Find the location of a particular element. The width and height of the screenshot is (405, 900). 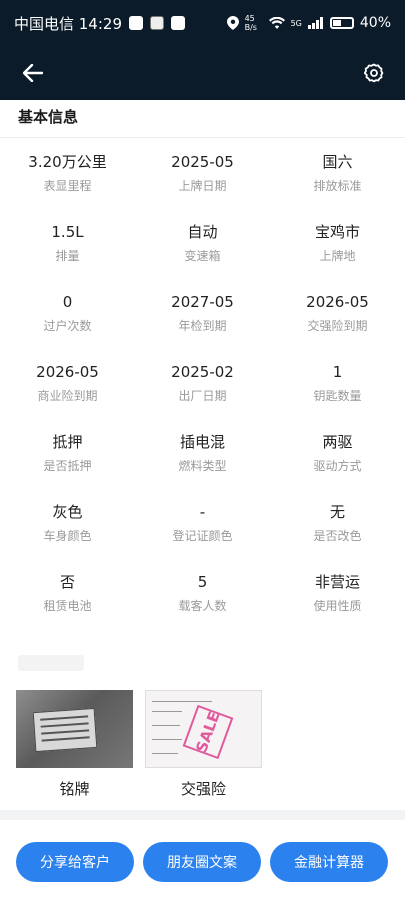

divider is located at coordinates (202, 137).